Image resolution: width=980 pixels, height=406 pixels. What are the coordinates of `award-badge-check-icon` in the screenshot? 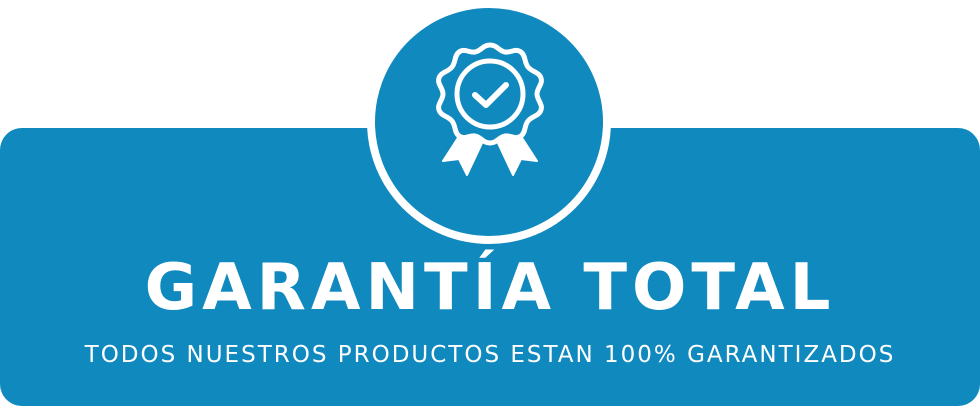 It's located at (490, 109).